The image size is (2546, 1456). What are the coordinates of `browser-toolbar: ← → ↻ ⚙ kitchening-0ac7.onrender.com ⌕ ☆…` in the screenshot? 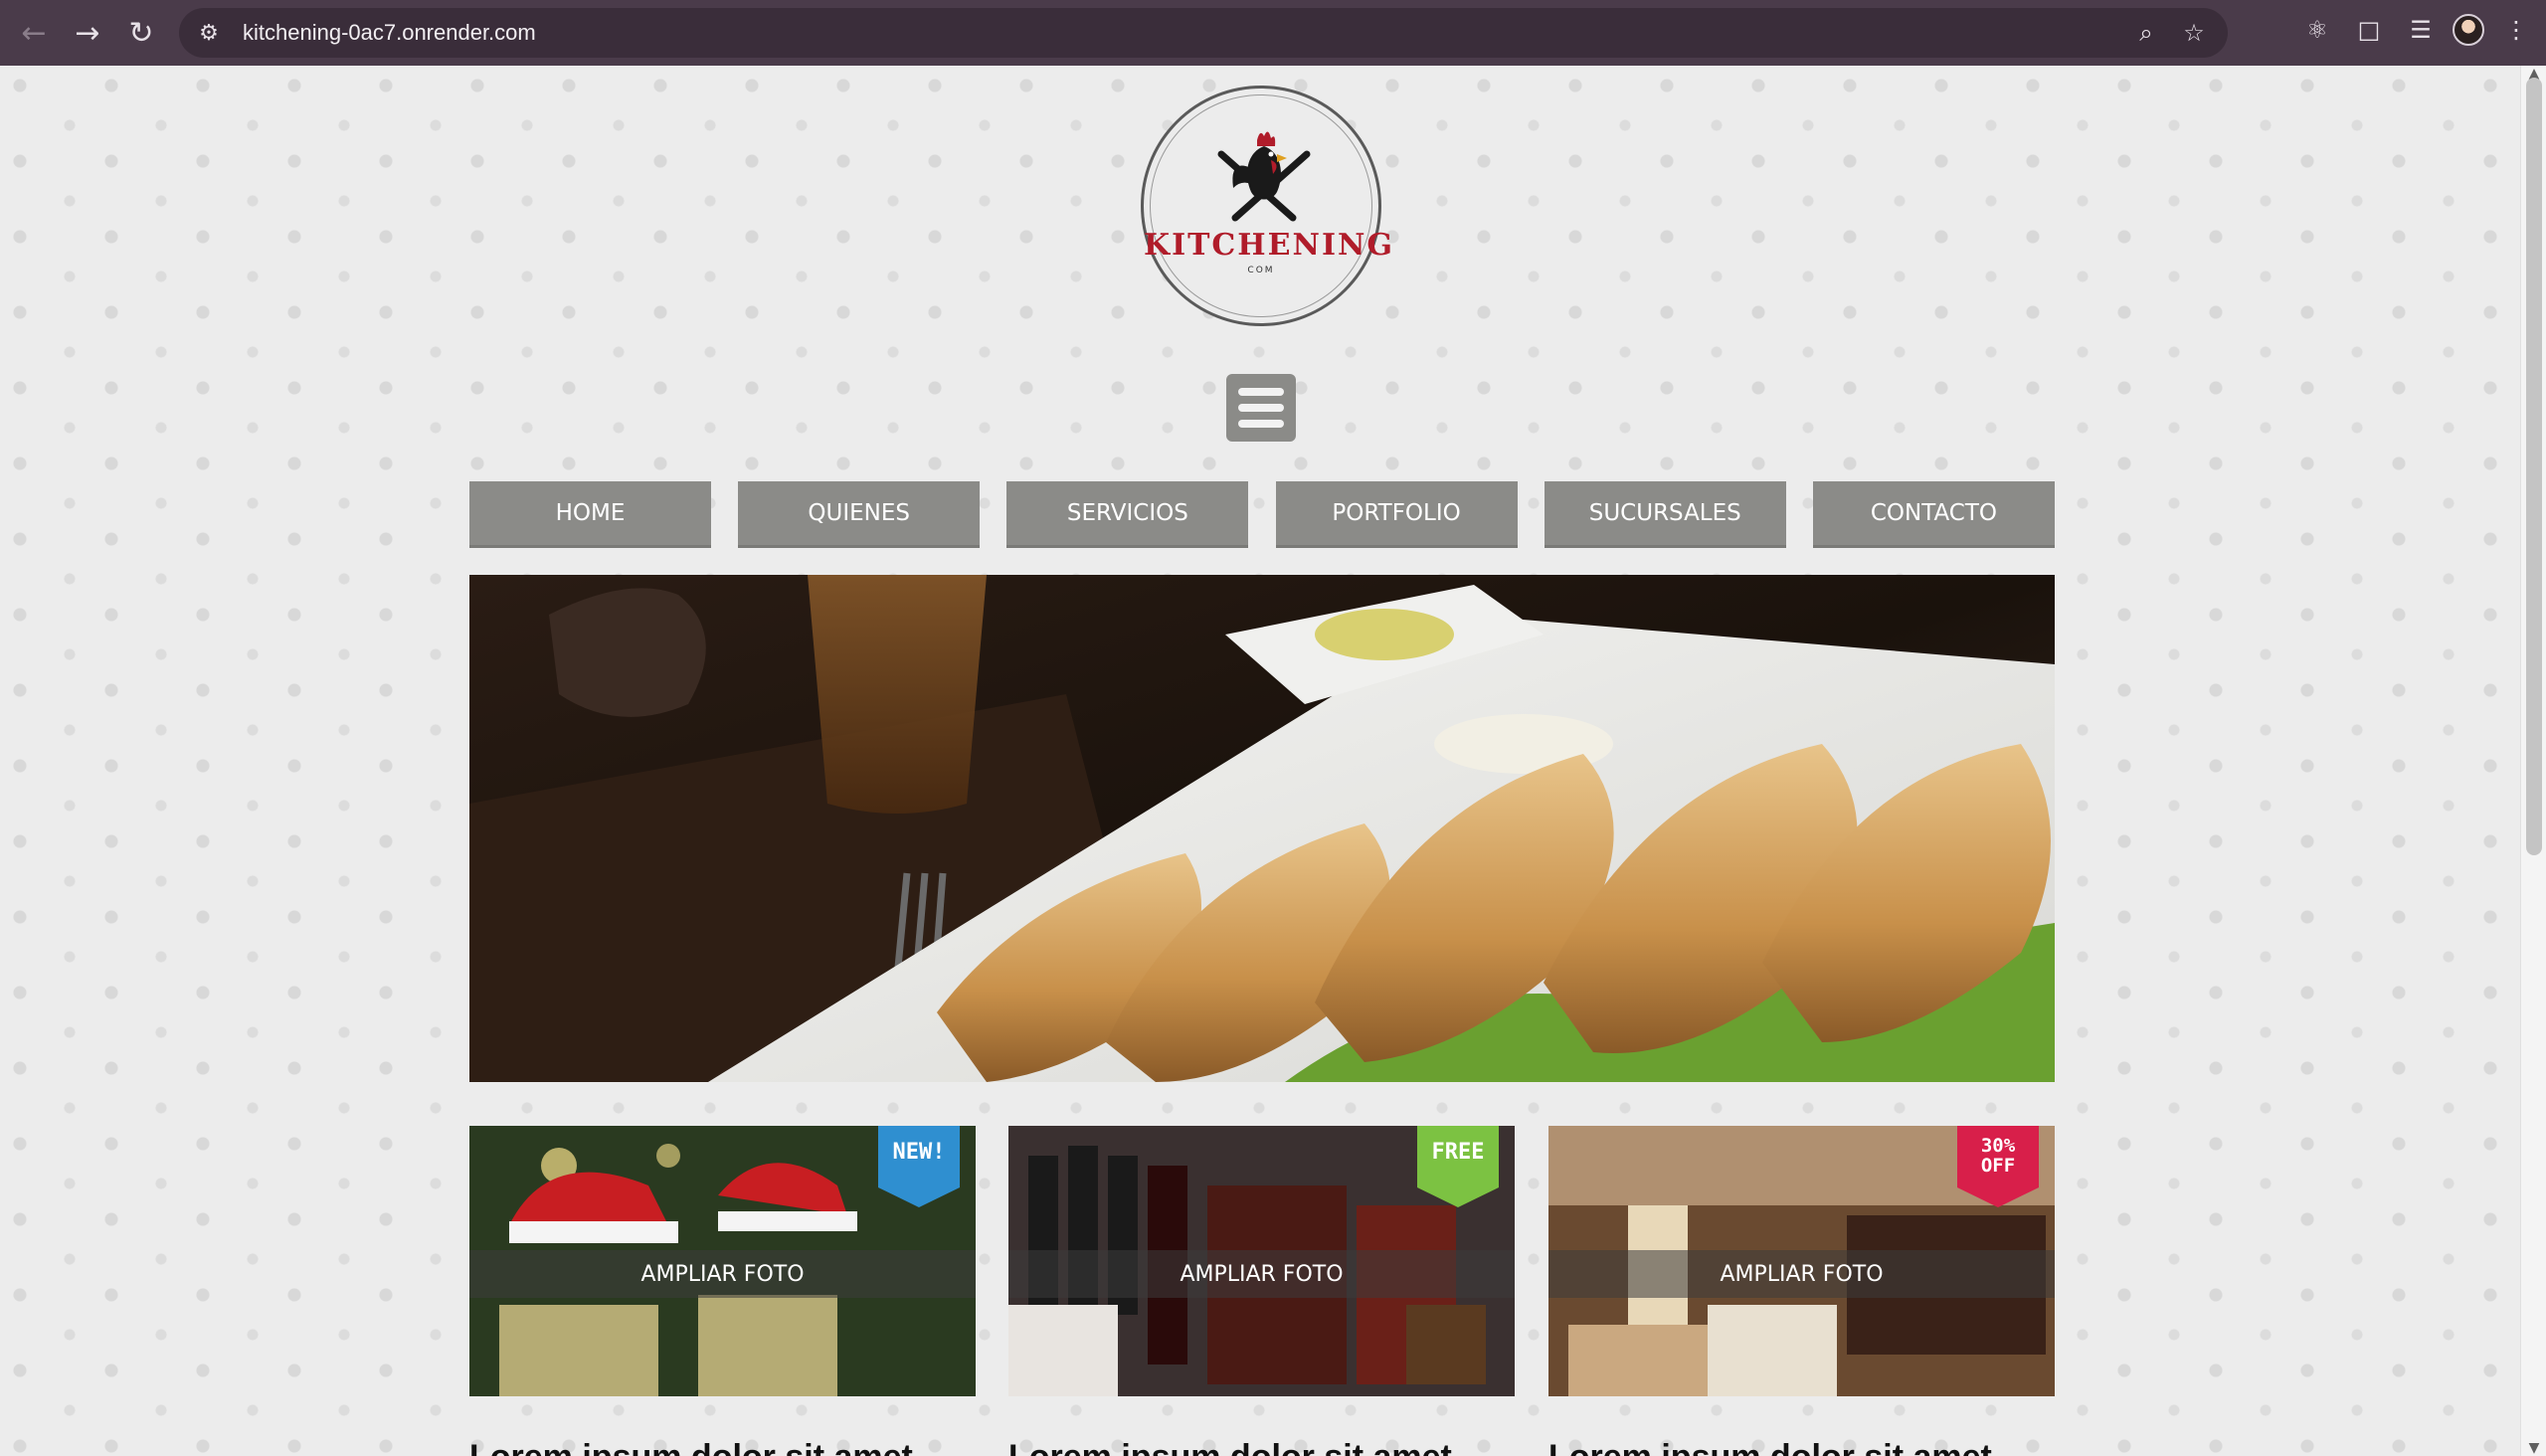 It's located at (1273, 33).